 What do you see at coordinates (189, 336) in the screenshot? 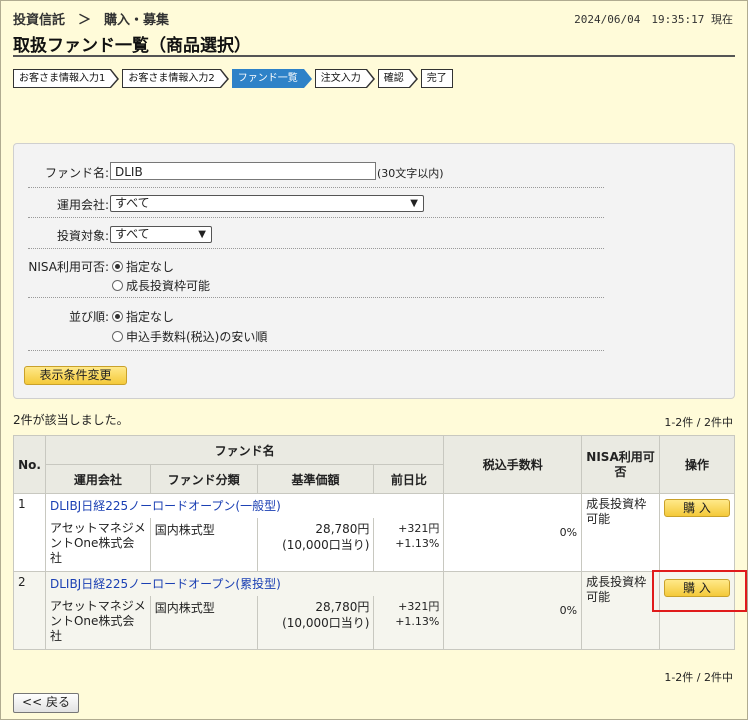
I see `sort-option-fee: 申込手数料(税込)の安い順` at bounding box center [189, 336].